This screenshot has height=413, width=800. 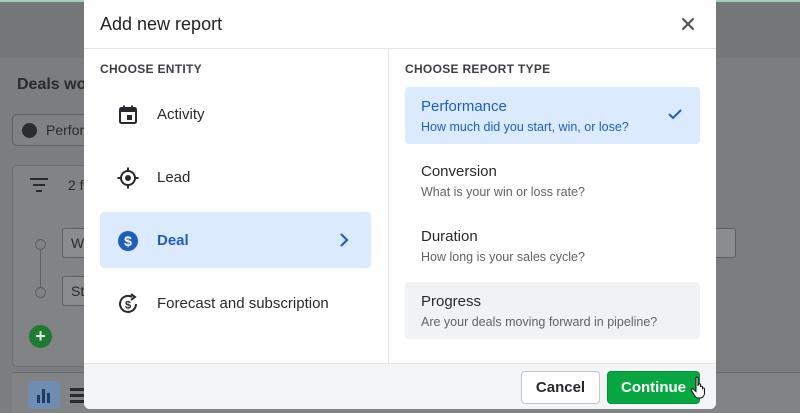 What do you see at coordinates (235, 114) in the screenshot?
I see `entity-activity: Activity` at bounding box center [235, 114].